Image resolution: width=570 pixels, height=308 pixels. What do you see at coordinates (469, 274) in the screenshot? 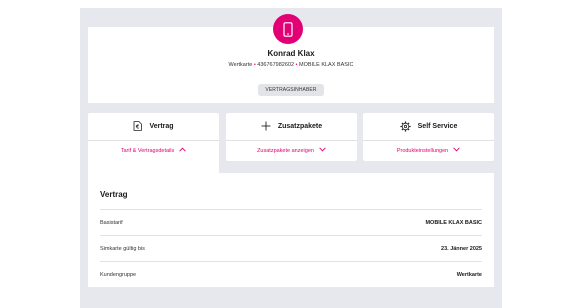
I see `row-value: Wertkarte` at bounding box center [469, 274].